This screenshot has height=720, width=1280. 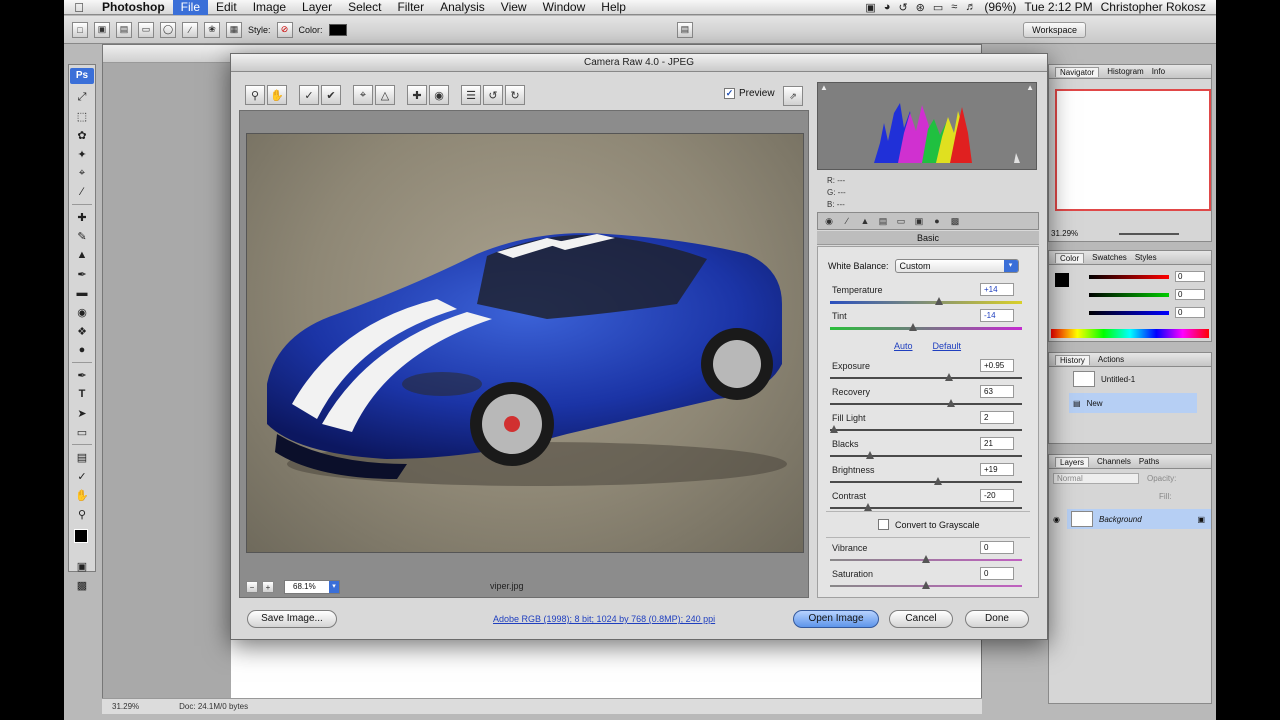 I want to click on workspace-button: Workspace, so click(x=1054, y=29).